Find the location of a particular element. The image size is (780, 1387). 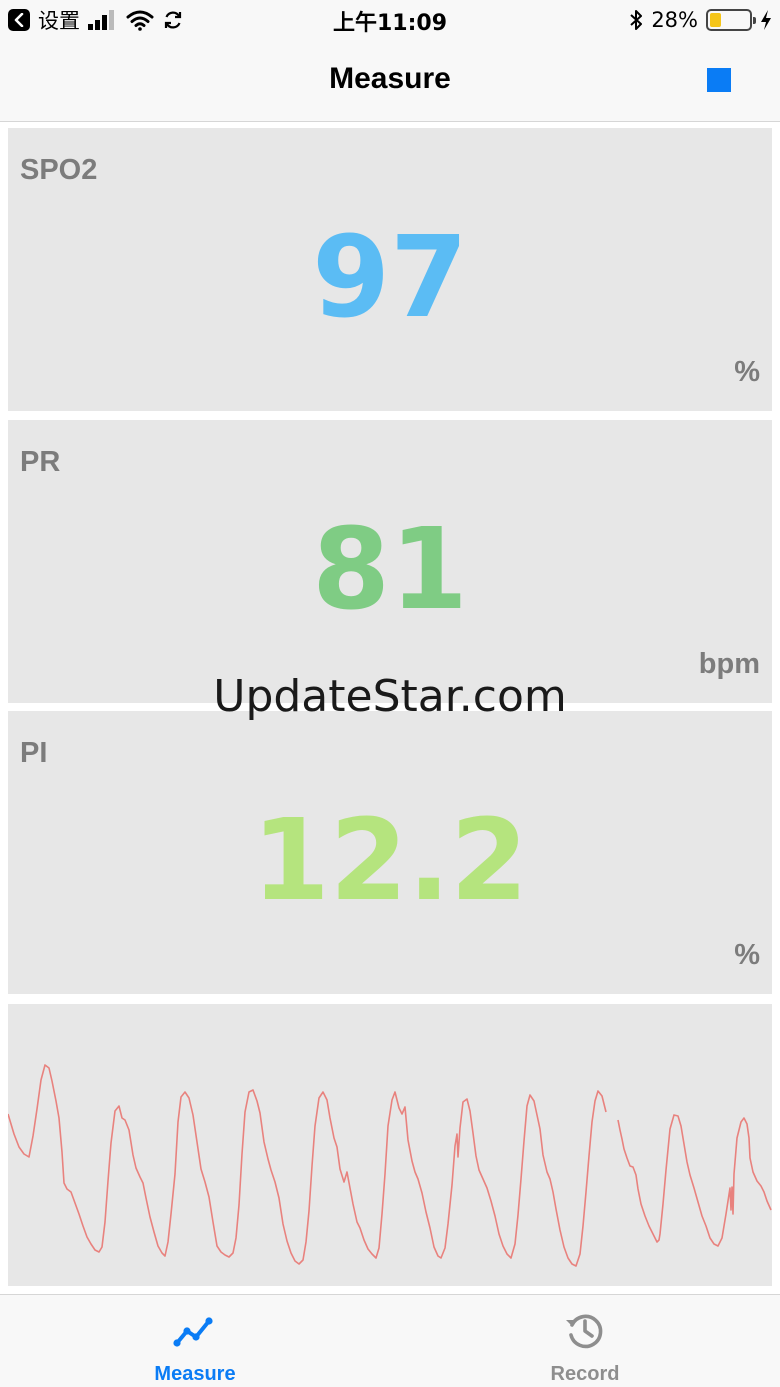

charging-bolt-icon is located at coordinates (766, 20).